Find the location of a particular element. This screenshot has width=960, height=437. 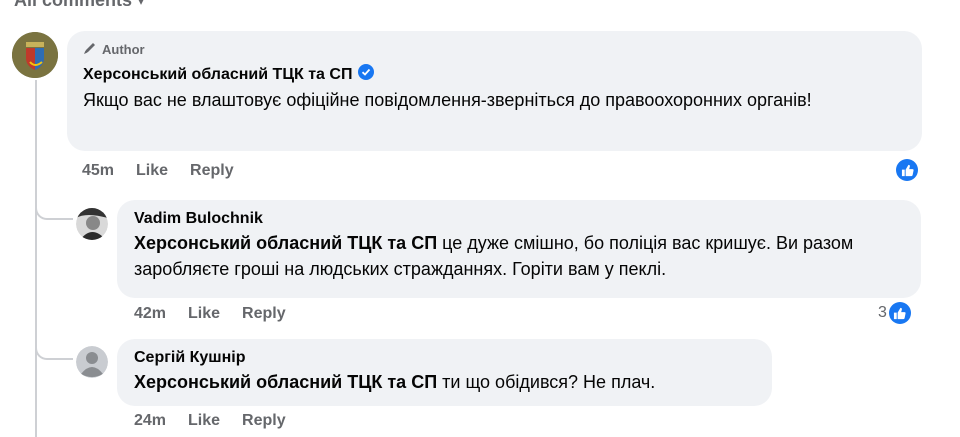

all-comments-filter: All comments ▾ is located at coordinates (79, 5).